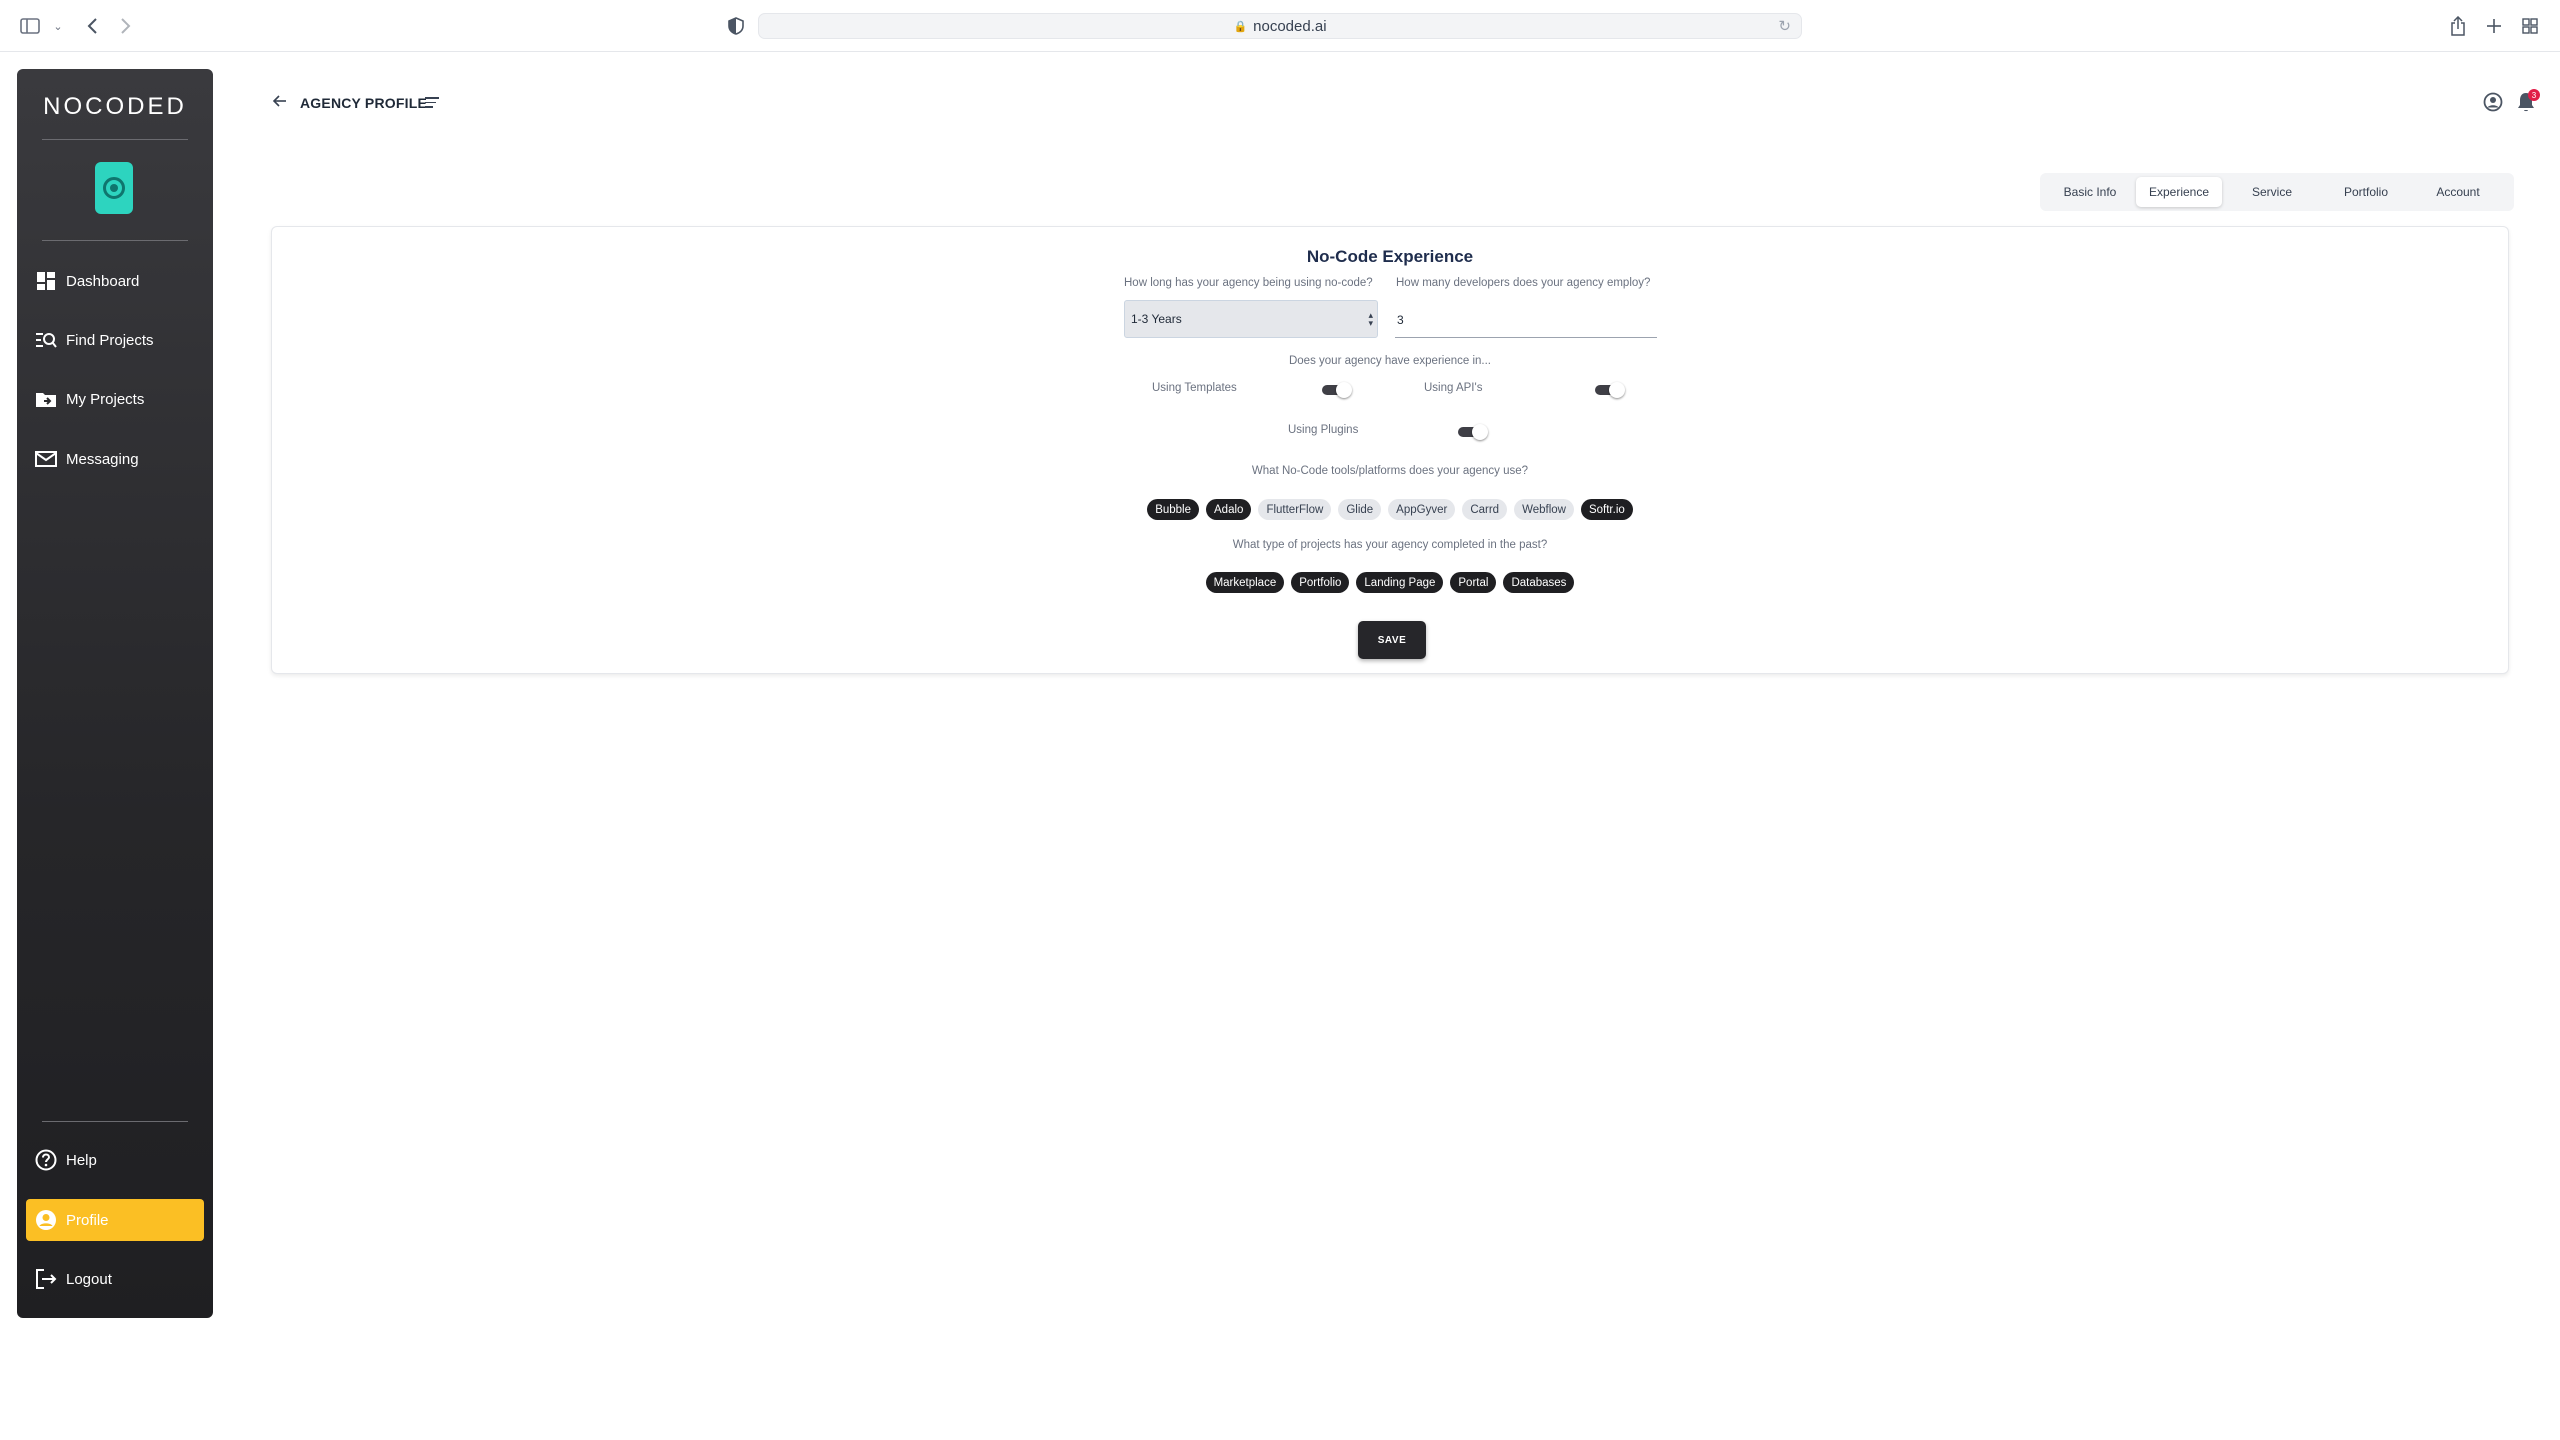 The width and height of the screenshot is (2560, 1440). I want to click on sidebar-toggle-icon, so click(30, 26).